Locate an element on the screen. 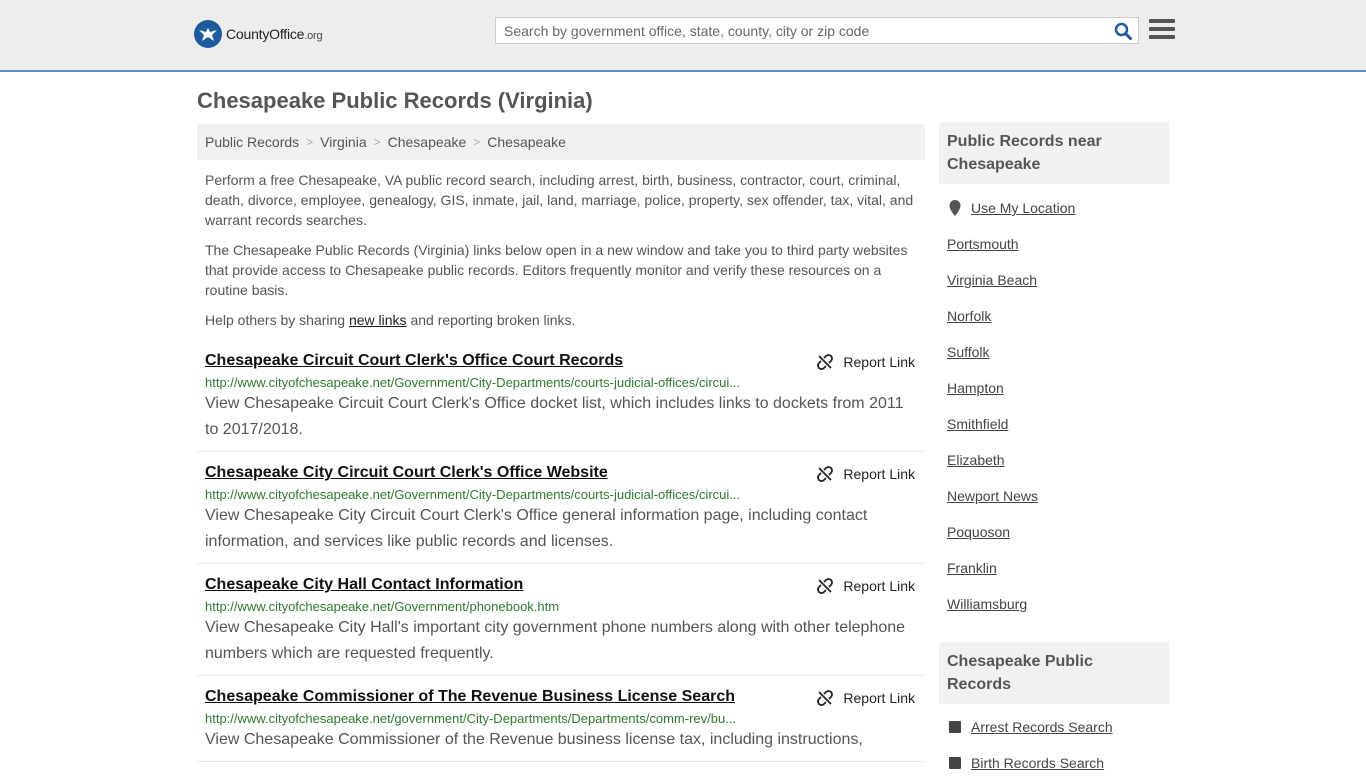  search-icon is located at coordinates (1123, 31).